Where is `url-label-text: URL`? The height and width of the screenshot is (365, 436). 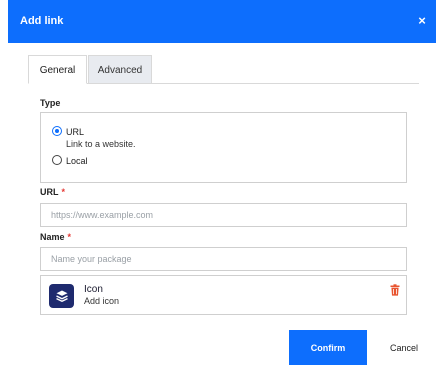
url-label-text: URL is located at coordinates (49, 192).